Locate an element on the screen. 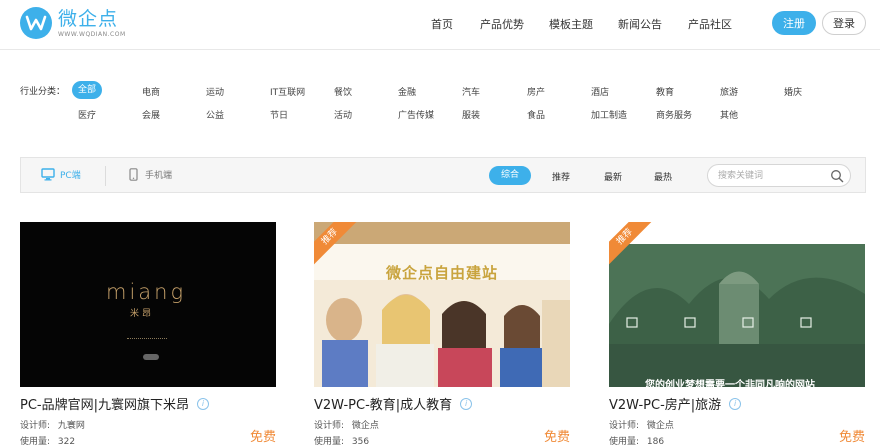 The height and width of the screenshot is (448, 880). logo-domain: WWW.WQDIAN.COM is located at coordinates (92, 34).